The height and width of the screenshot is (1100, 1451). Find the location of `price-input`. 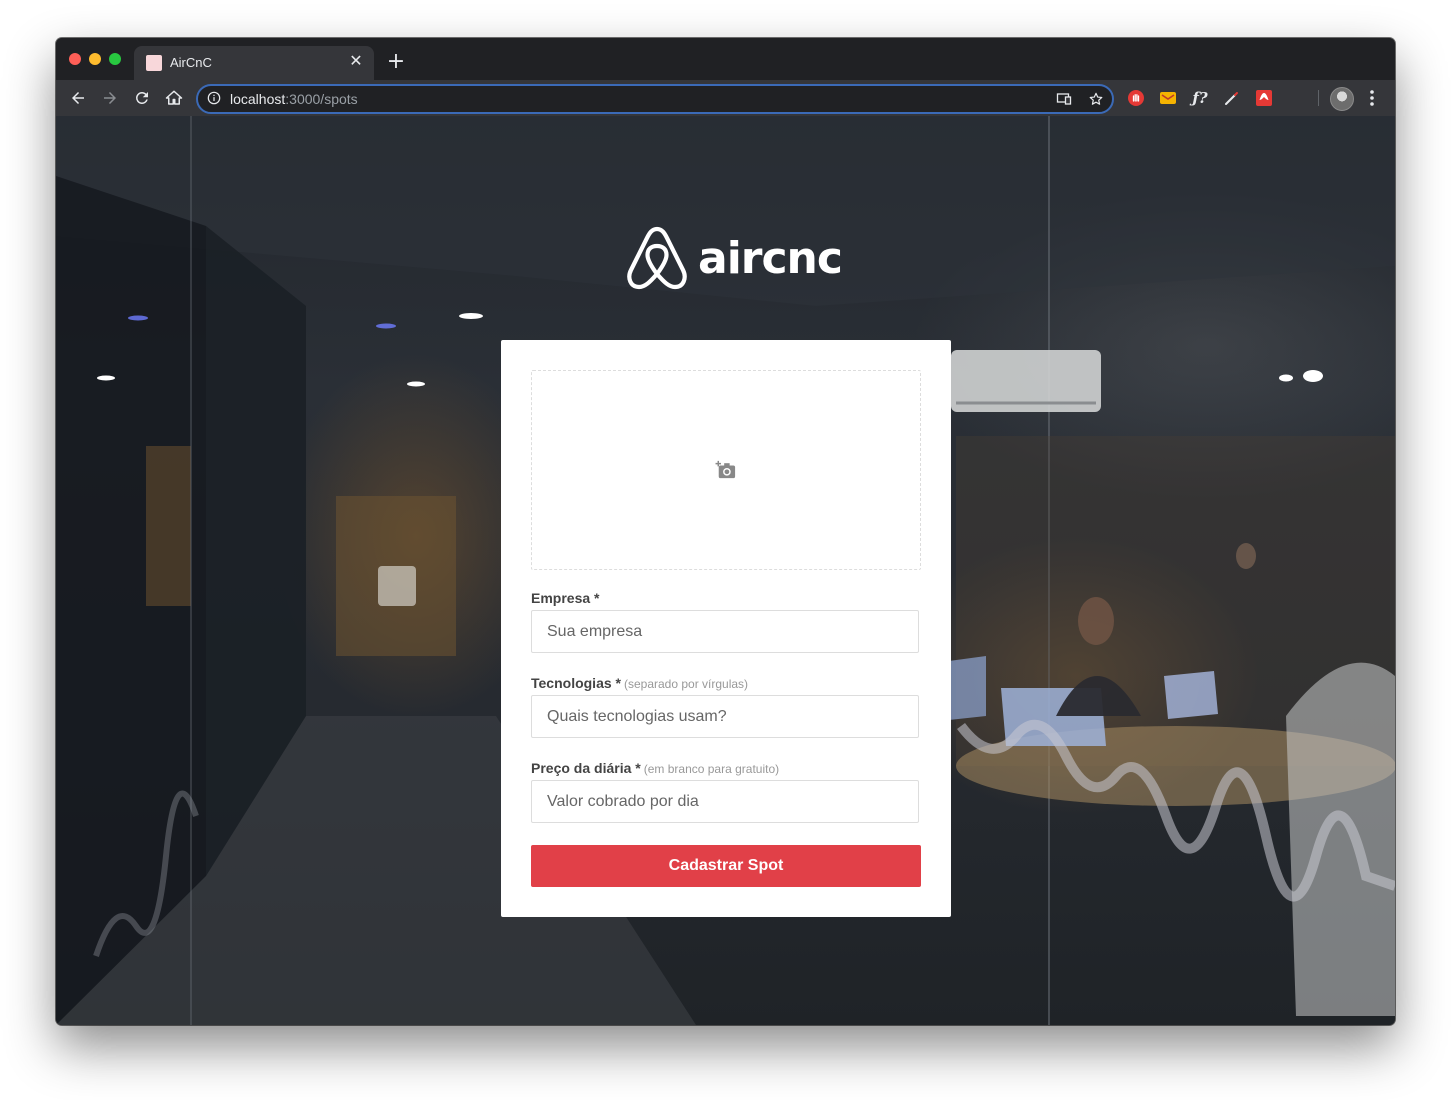

price-input is located at coordinates (725, 801).